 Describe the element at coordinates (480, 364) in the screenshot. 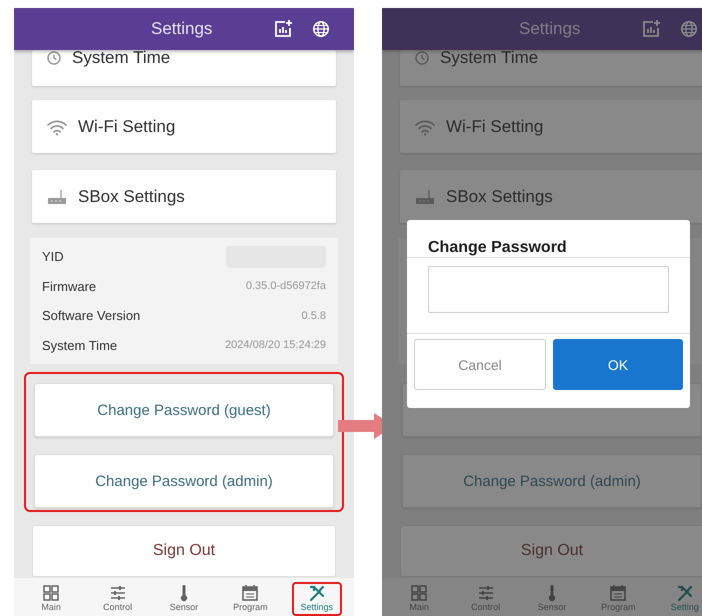

I see `cancel-button: Cancel` at that location.